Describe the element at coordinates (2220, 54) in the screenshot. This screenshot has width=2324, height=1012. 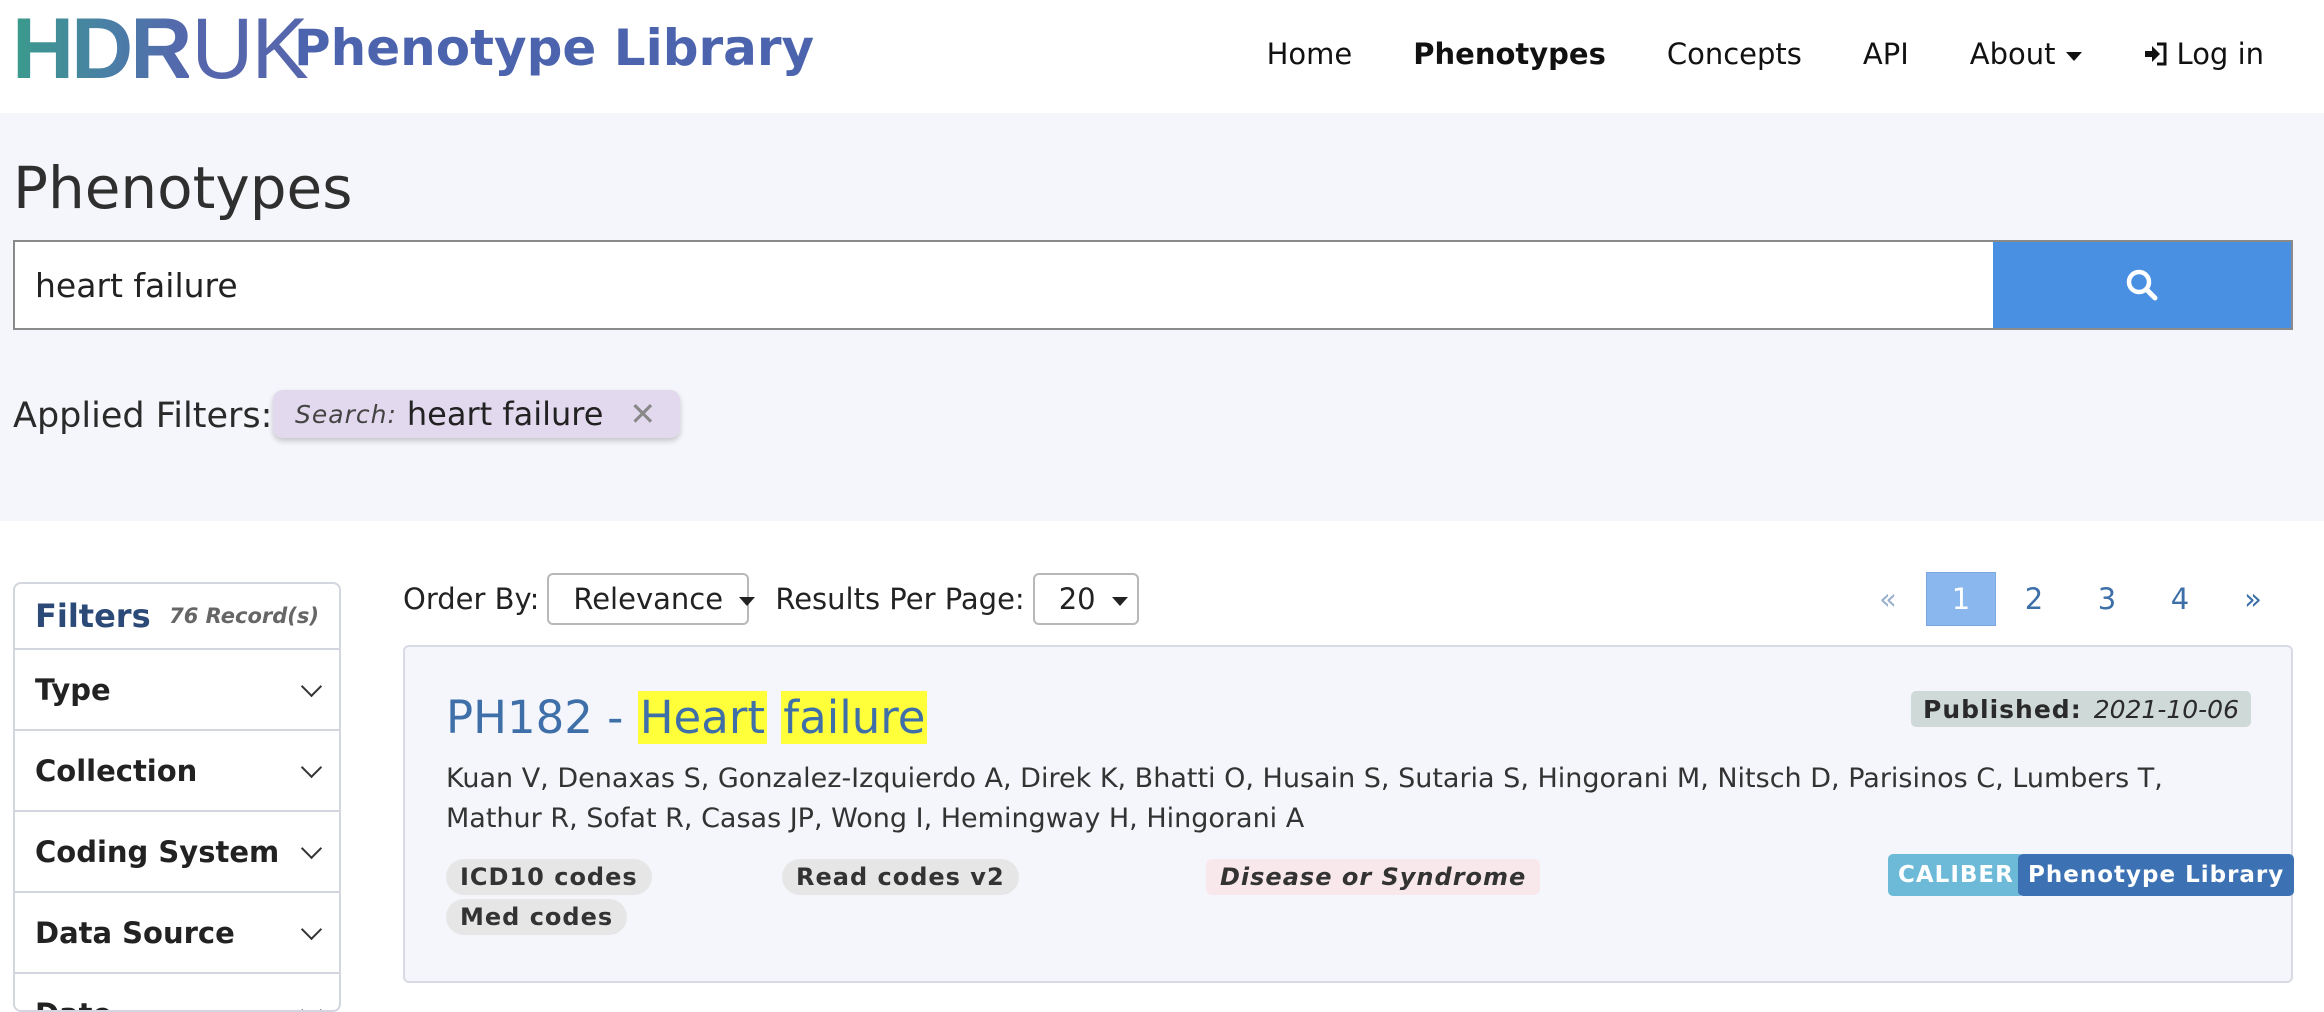
I see `nav-login-label: Log in` at that location.